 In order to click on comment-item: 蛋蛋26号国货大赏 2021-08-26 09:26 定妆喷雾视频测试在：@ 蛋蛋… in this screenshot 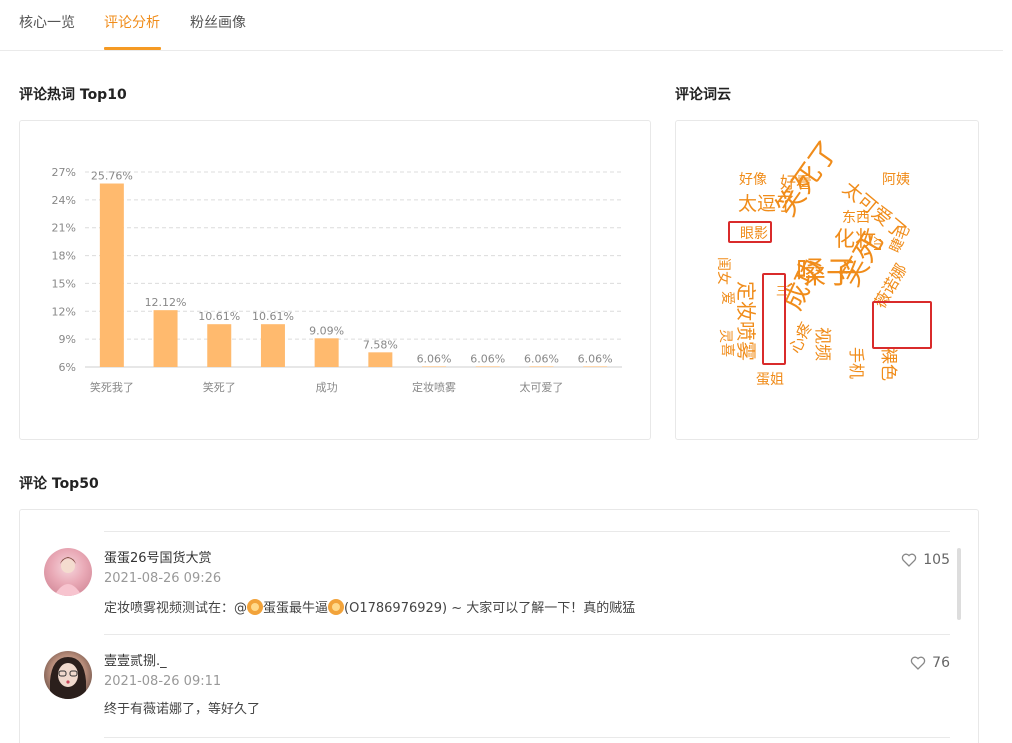, I will do `click(527, 584)`.